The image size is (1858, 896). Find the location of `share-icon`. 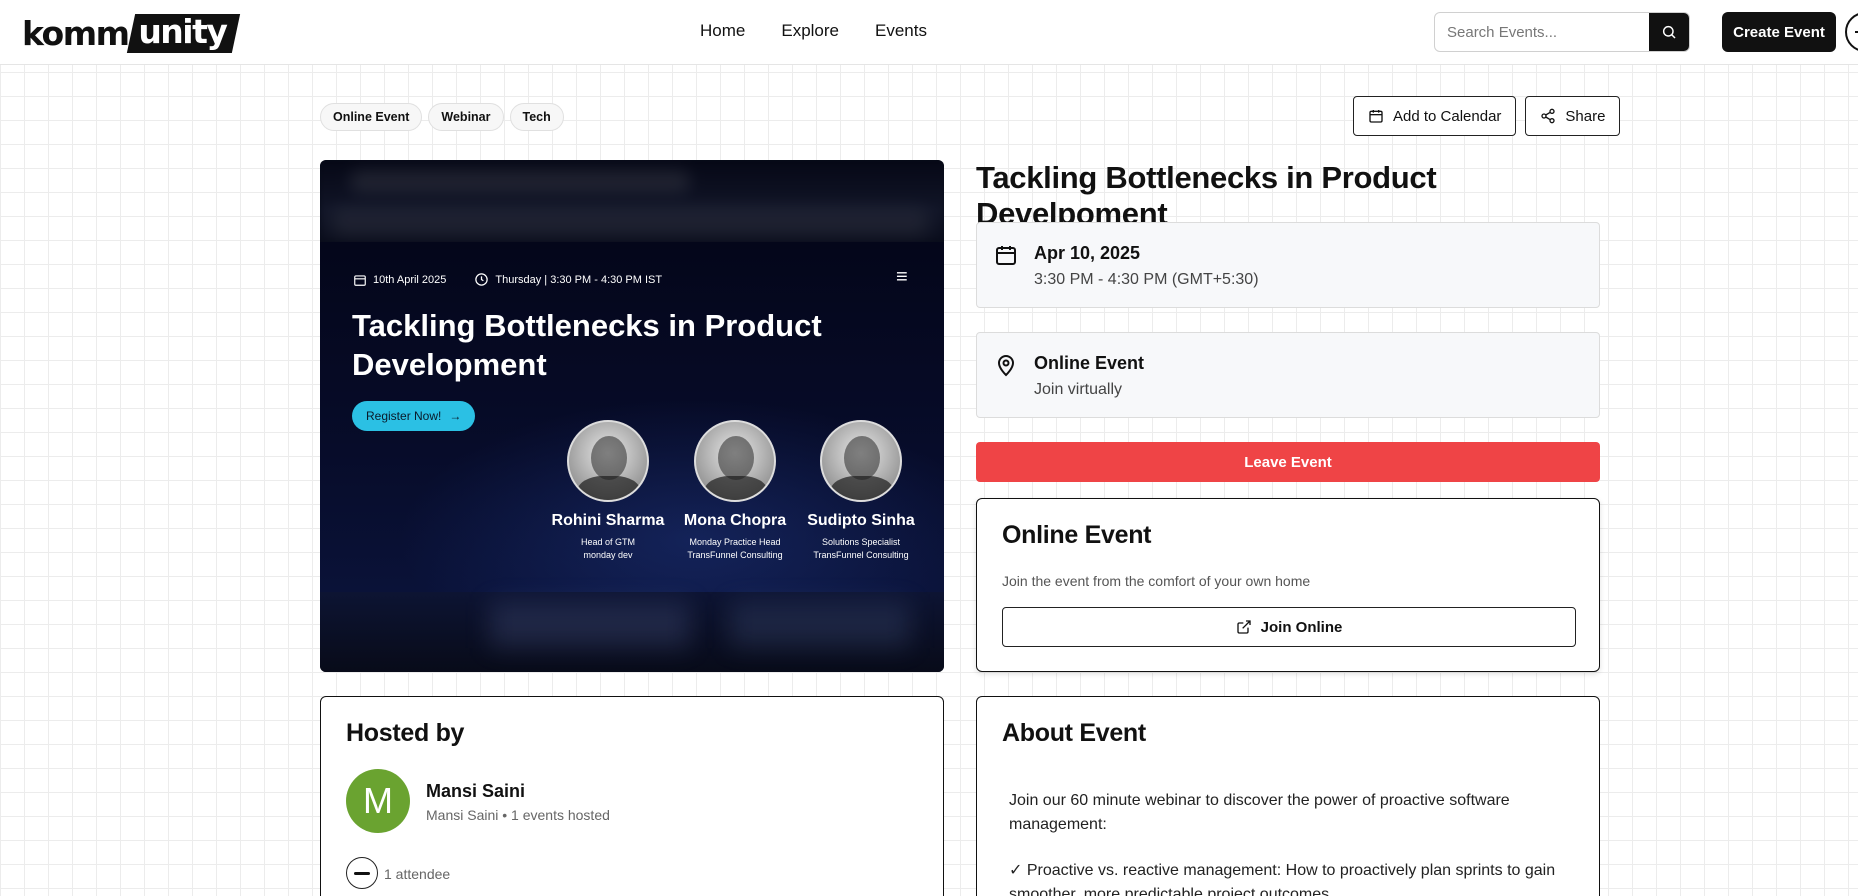

share-icon is located at coordinates (1548, 116).